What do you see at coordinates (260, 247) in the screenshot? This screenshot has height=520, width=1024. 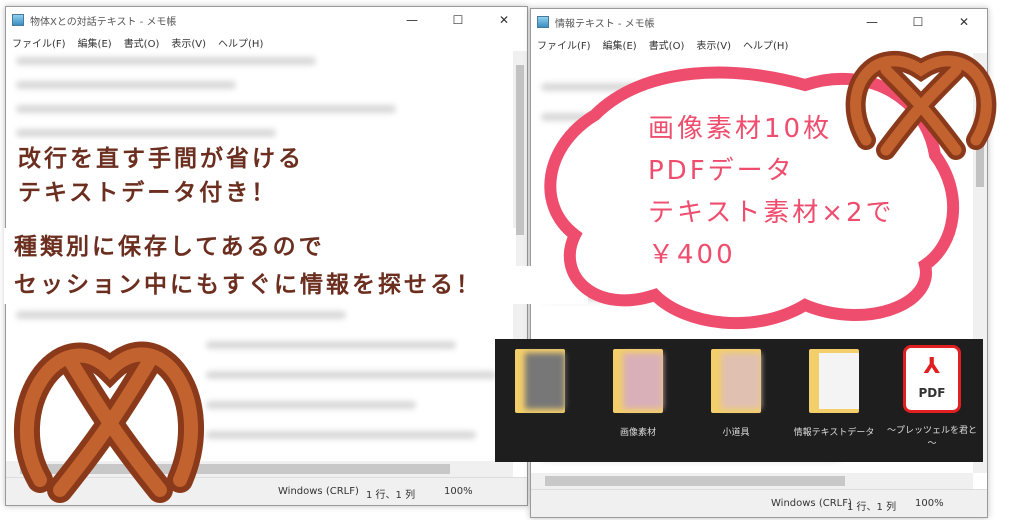 I see `caption-line-3: 種類別に保存してあるので` at bounding box center [260, 247].